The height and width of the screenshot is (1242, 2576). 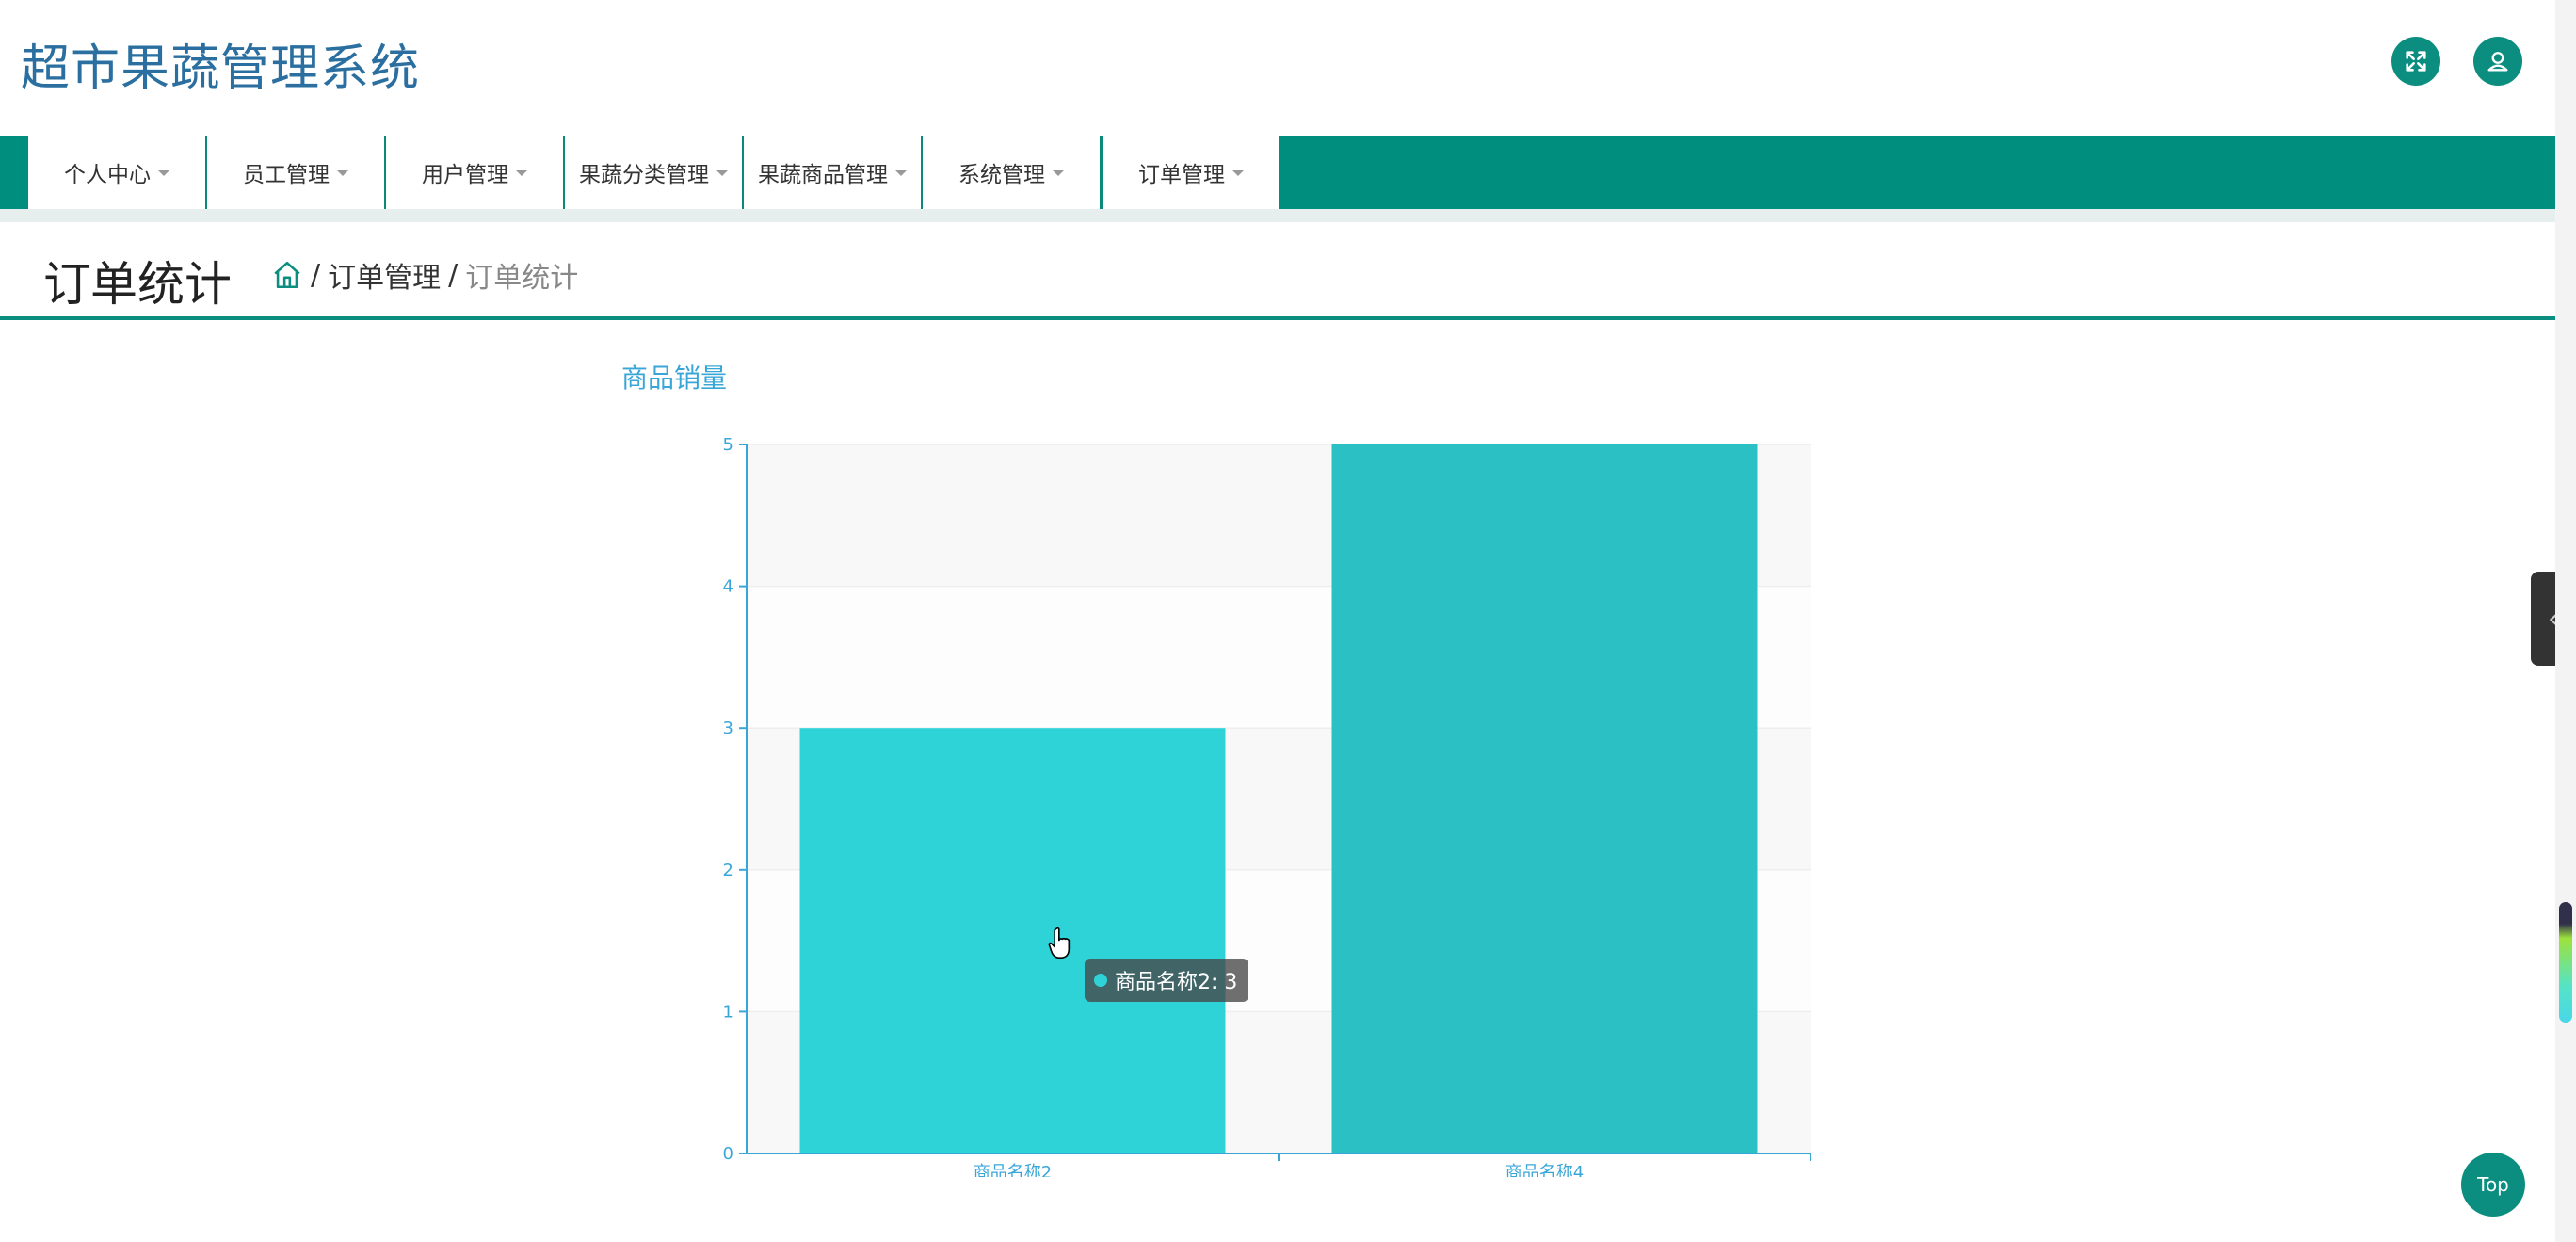 I want to click on nav-divider, so click(x=1277, y=215).